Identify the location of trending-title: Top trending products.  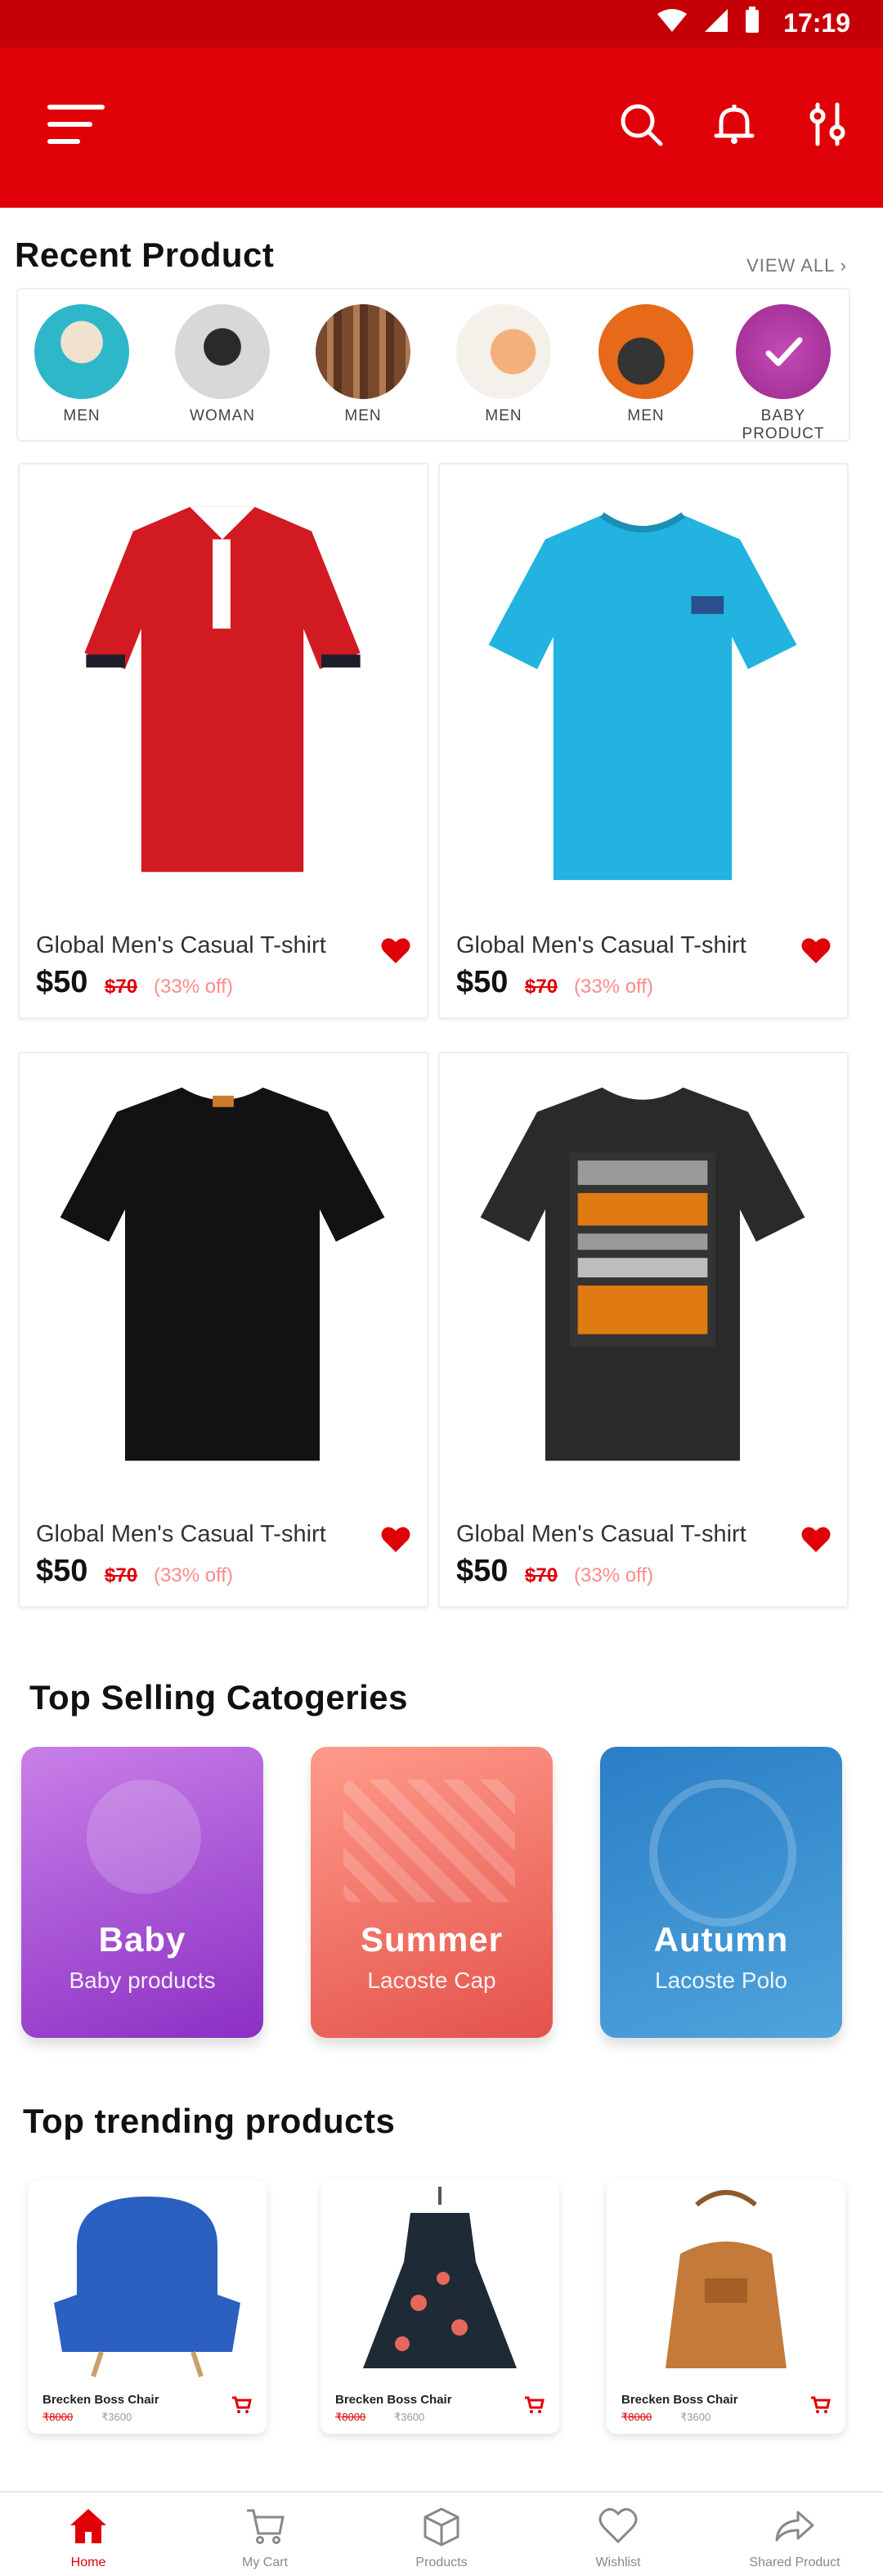
(209, 2121).